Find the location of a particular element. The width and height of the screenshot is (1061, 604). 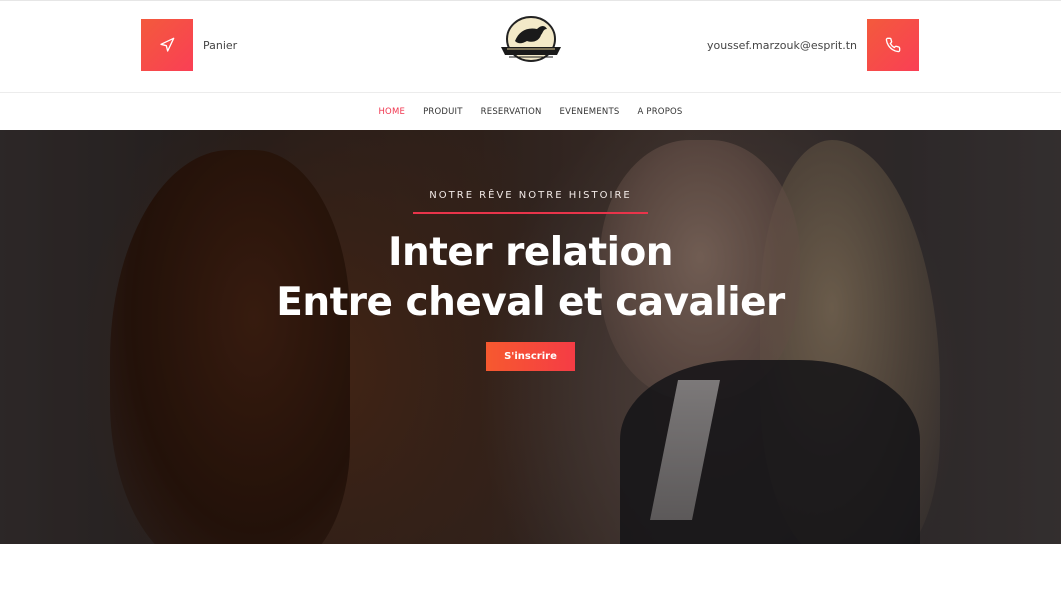

cart-label: Panier is located at coordinates (220, 45).